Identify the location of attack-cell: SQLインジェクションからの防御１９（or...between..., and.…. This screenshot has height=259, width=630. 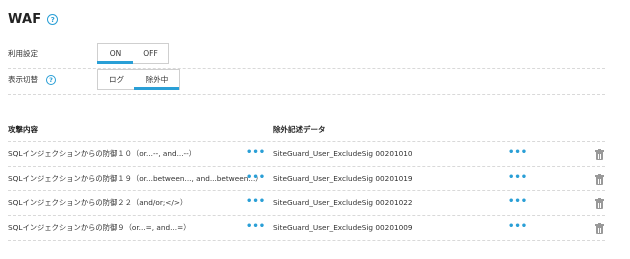
(135, 178).